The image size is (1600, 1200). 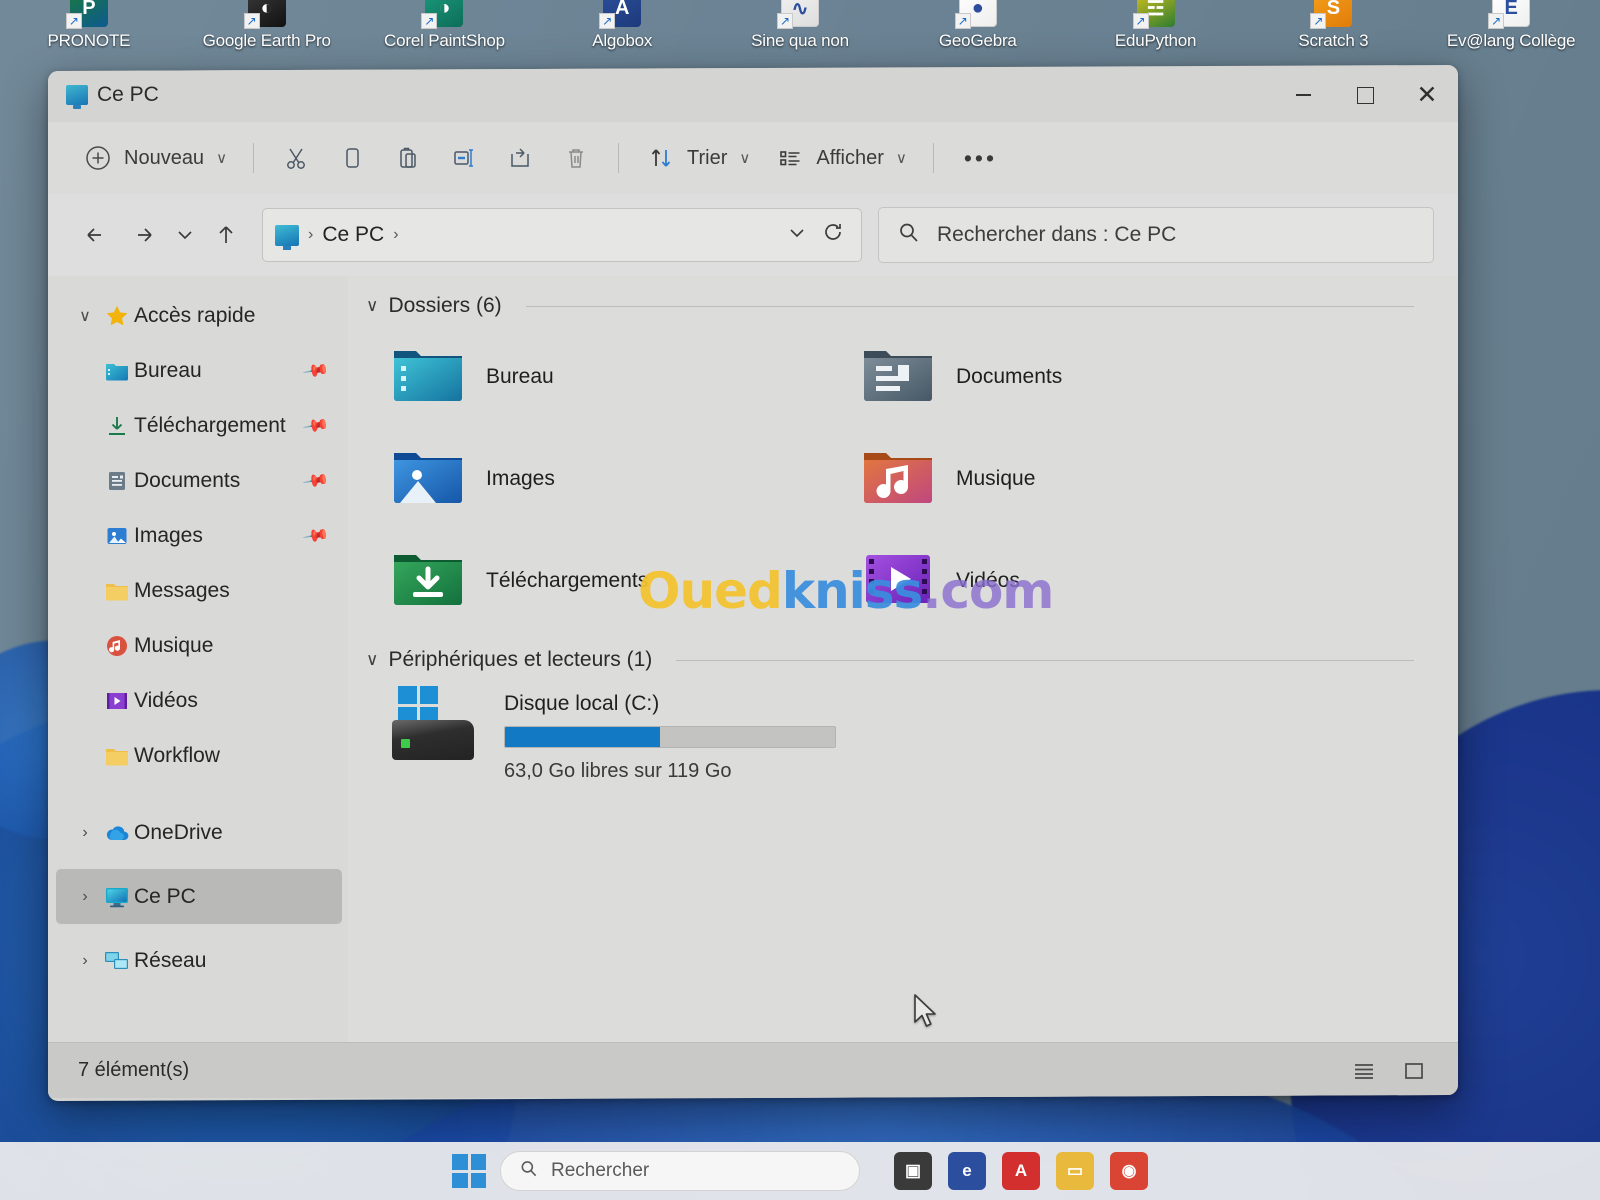 What do you see at coordinates (199, 535) in the screenshot?
I see `sidebar-item-images: Images 📌` at bounding box center [199, 535].